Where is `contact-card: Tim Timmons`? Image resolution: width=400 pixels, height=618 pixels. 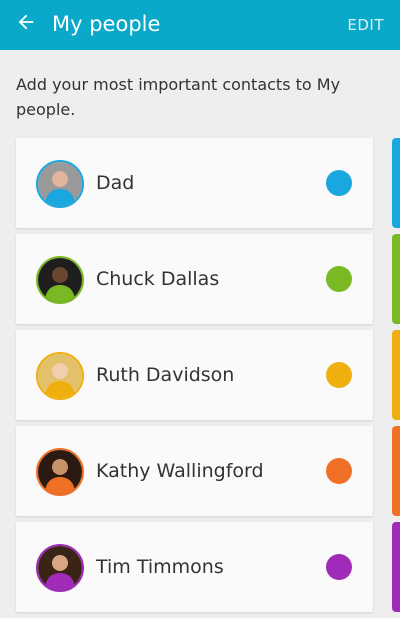
contact-card: Tim Timmons is located at coordinates (194, 567).